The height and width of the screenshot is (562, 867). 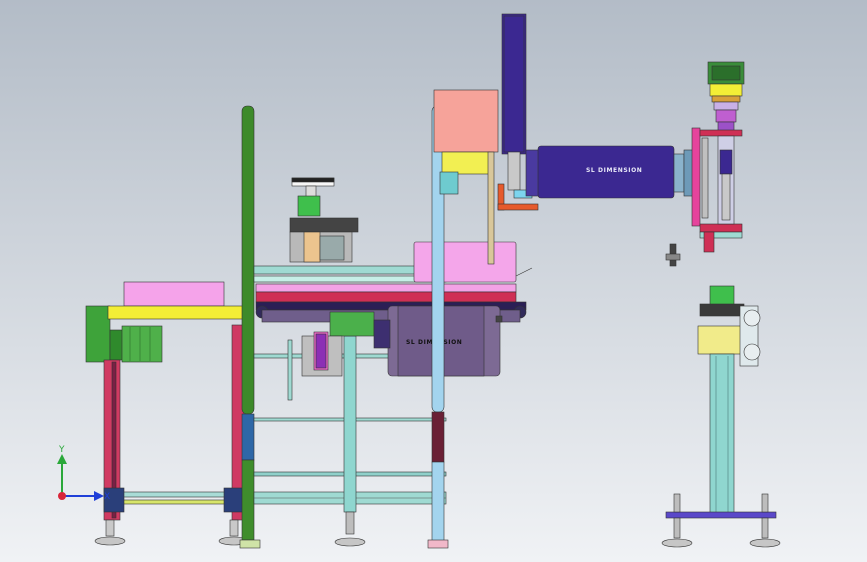 I want to click on yellow-shaft, so click(x=178, y=312).